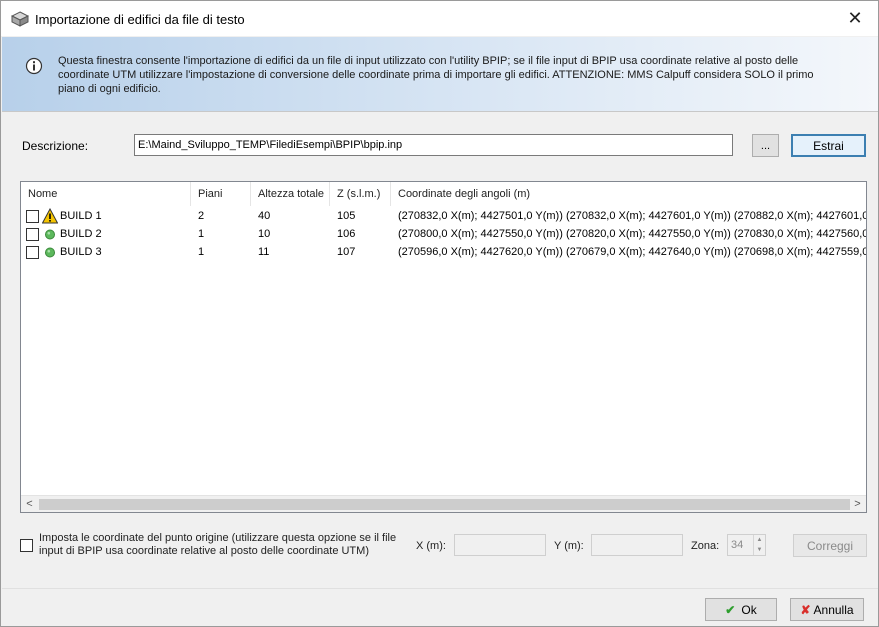  I want to click on scroll-thumb, so click(444, 504).